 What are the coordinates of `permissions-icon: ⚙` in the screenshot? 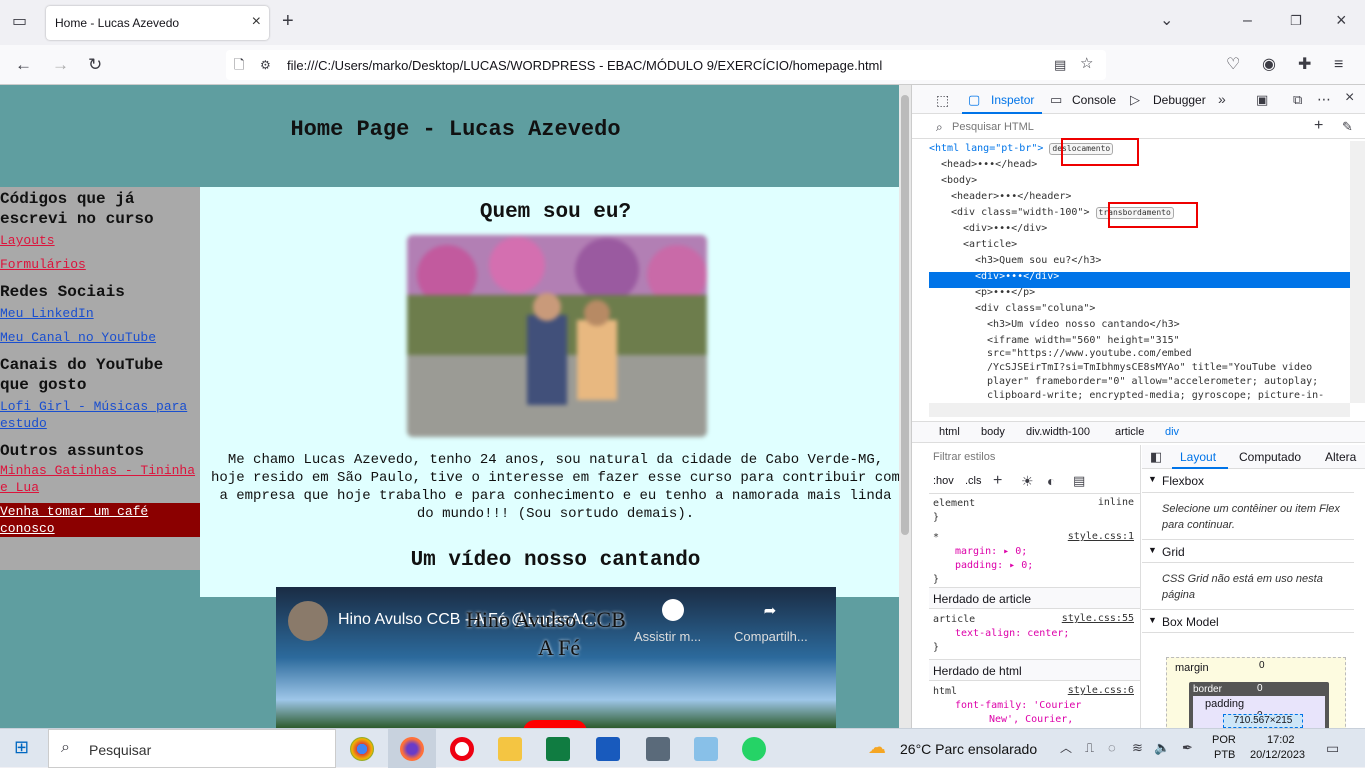 It's located at (265, 65).